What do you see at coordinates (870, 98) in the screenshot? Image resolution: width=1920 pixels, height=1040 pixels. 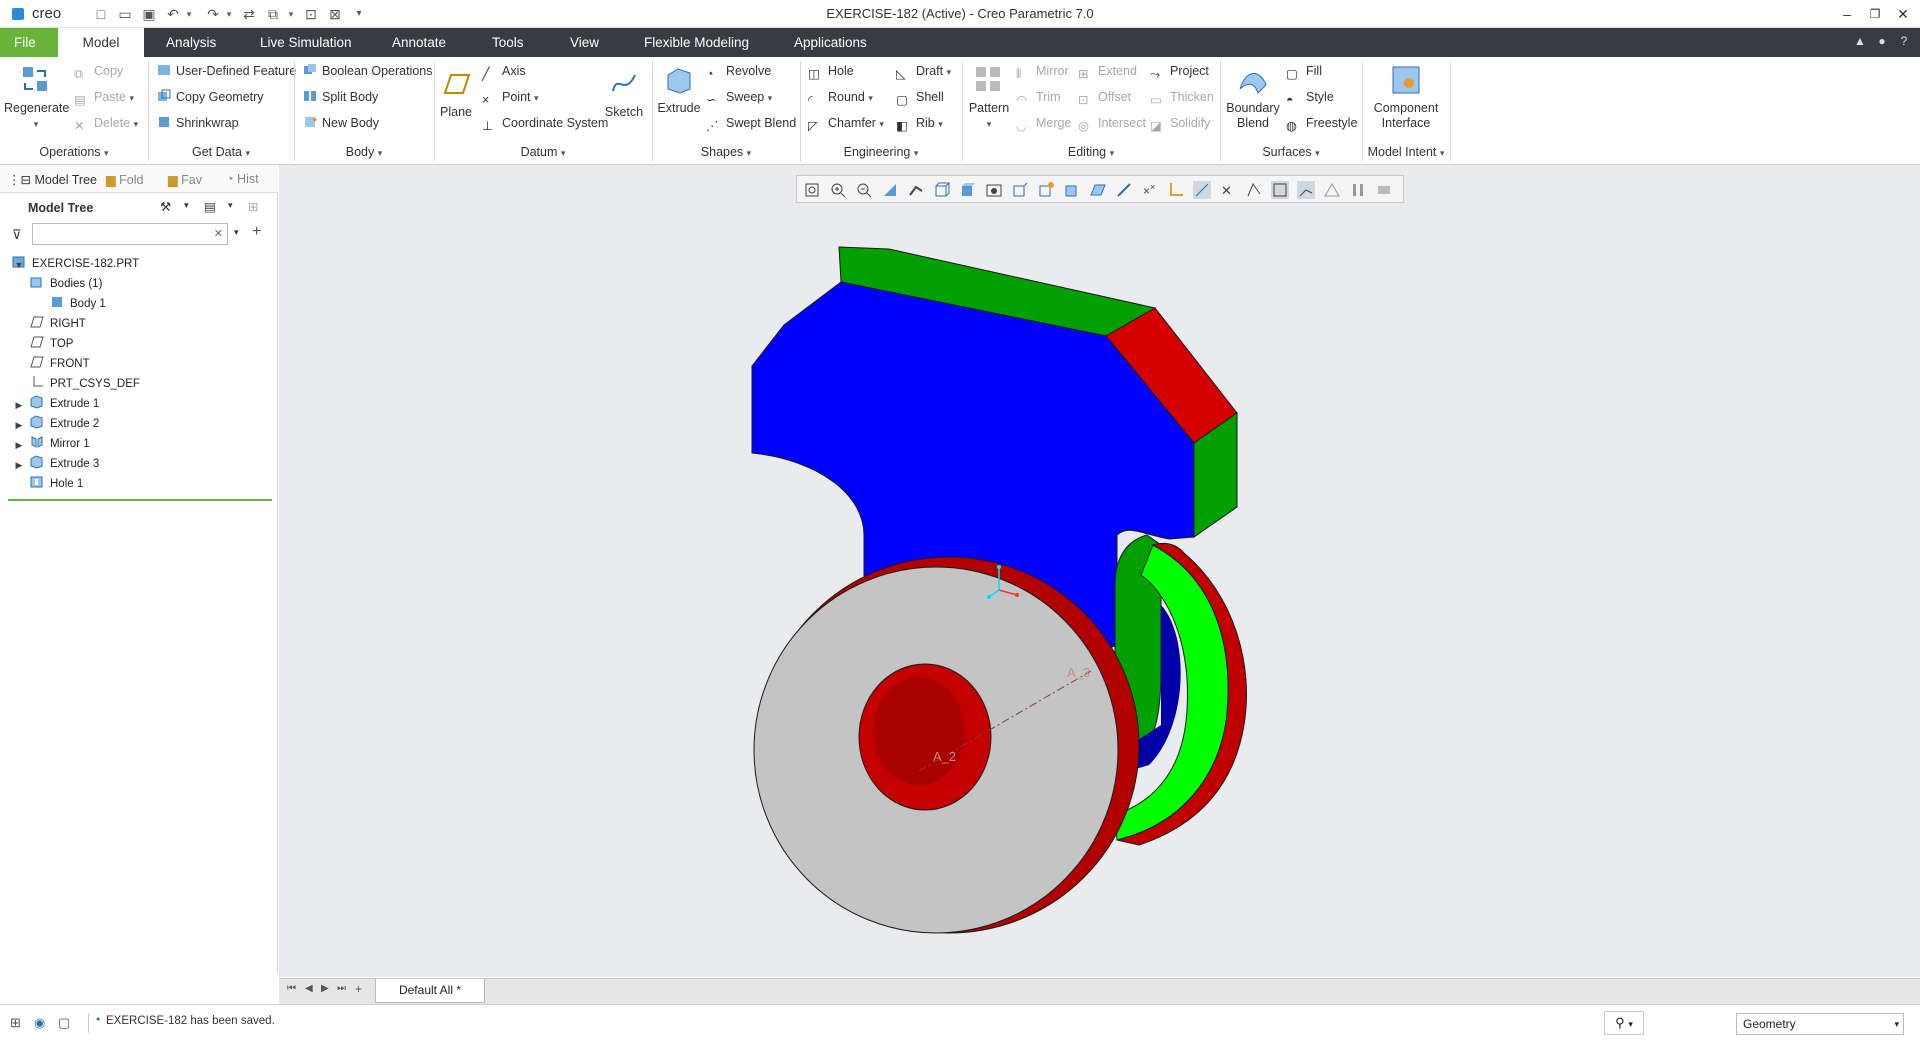 I see `round-dropdown-icon: ▾` at bounding box center [870, 98].